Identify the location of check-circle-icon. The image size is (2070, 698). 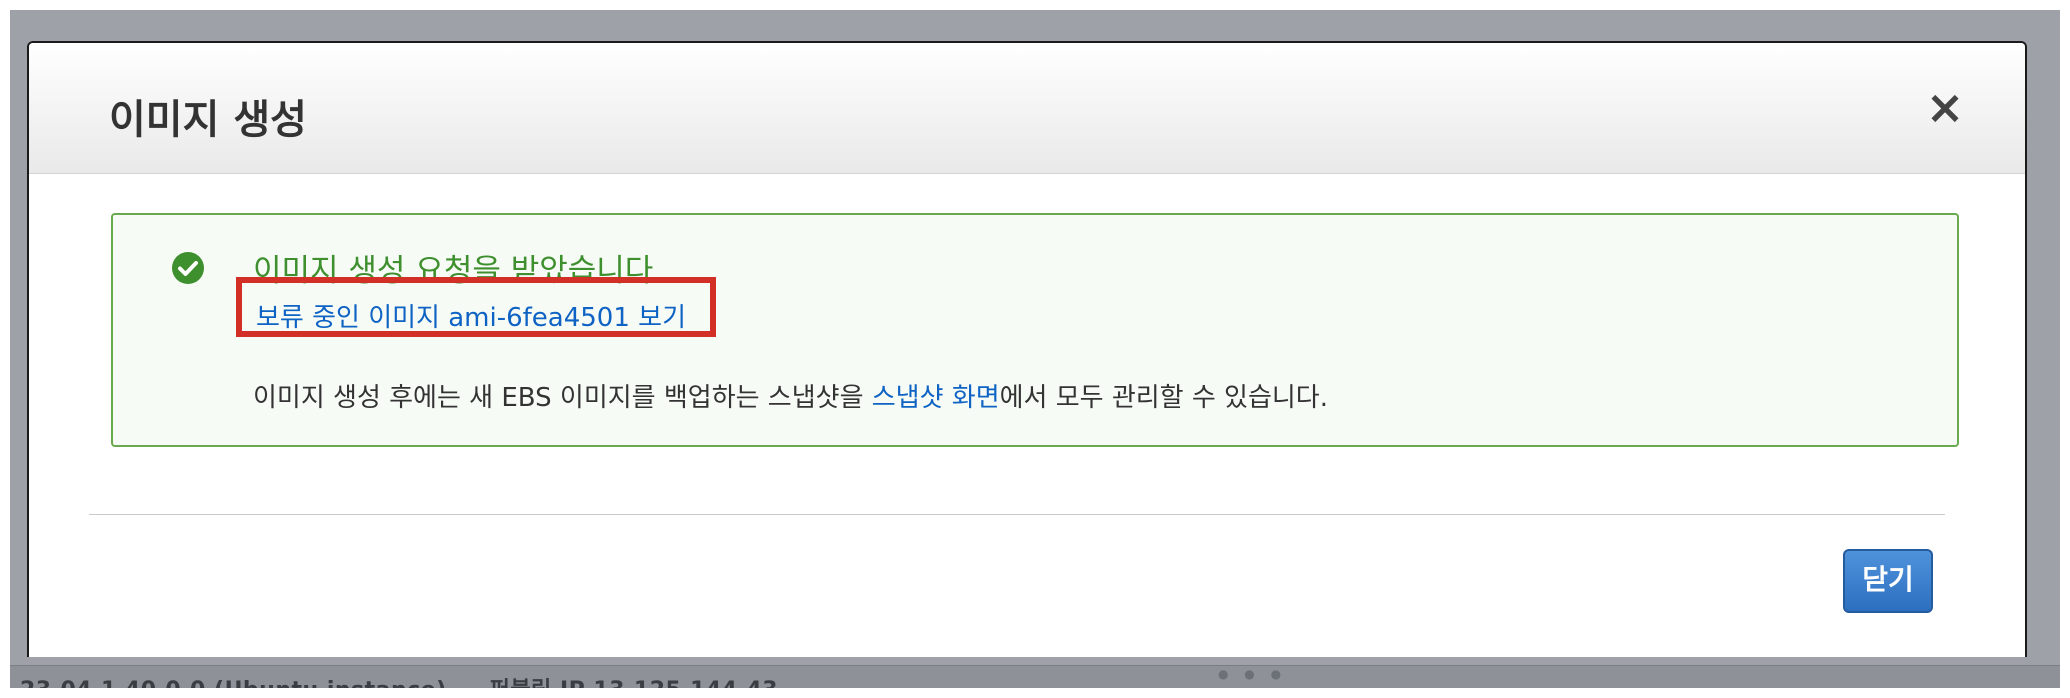
(188, 268).